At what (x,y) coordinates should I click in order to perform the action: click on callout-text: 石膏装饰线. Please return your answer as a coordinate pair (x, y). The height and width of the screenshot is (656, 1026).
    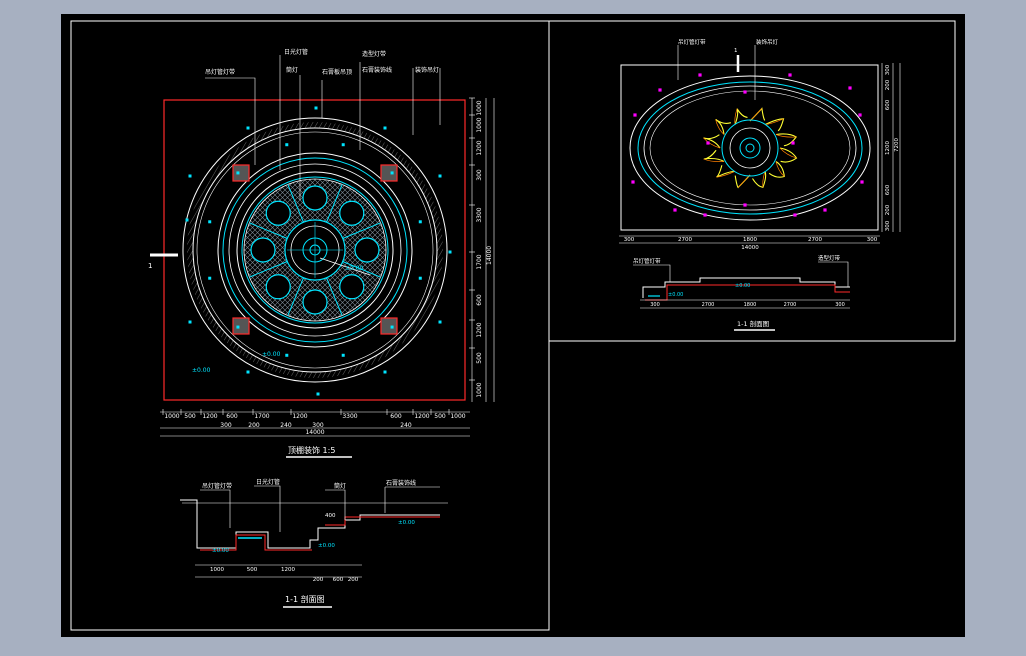
    Looking at the image, I should click on (401, 483).